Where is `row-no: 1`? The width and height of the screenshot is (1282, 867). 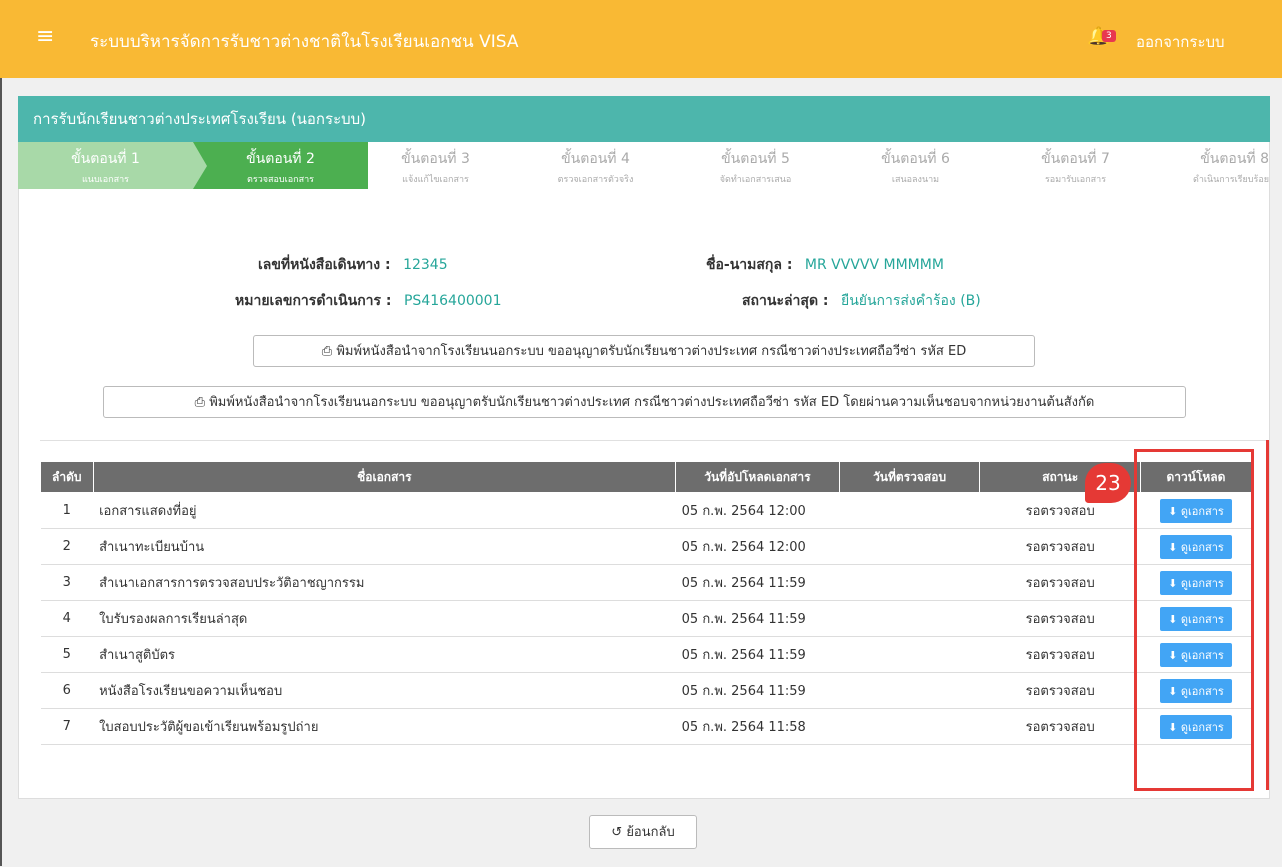 row-no: 1 is located at coordinates (67, 510).